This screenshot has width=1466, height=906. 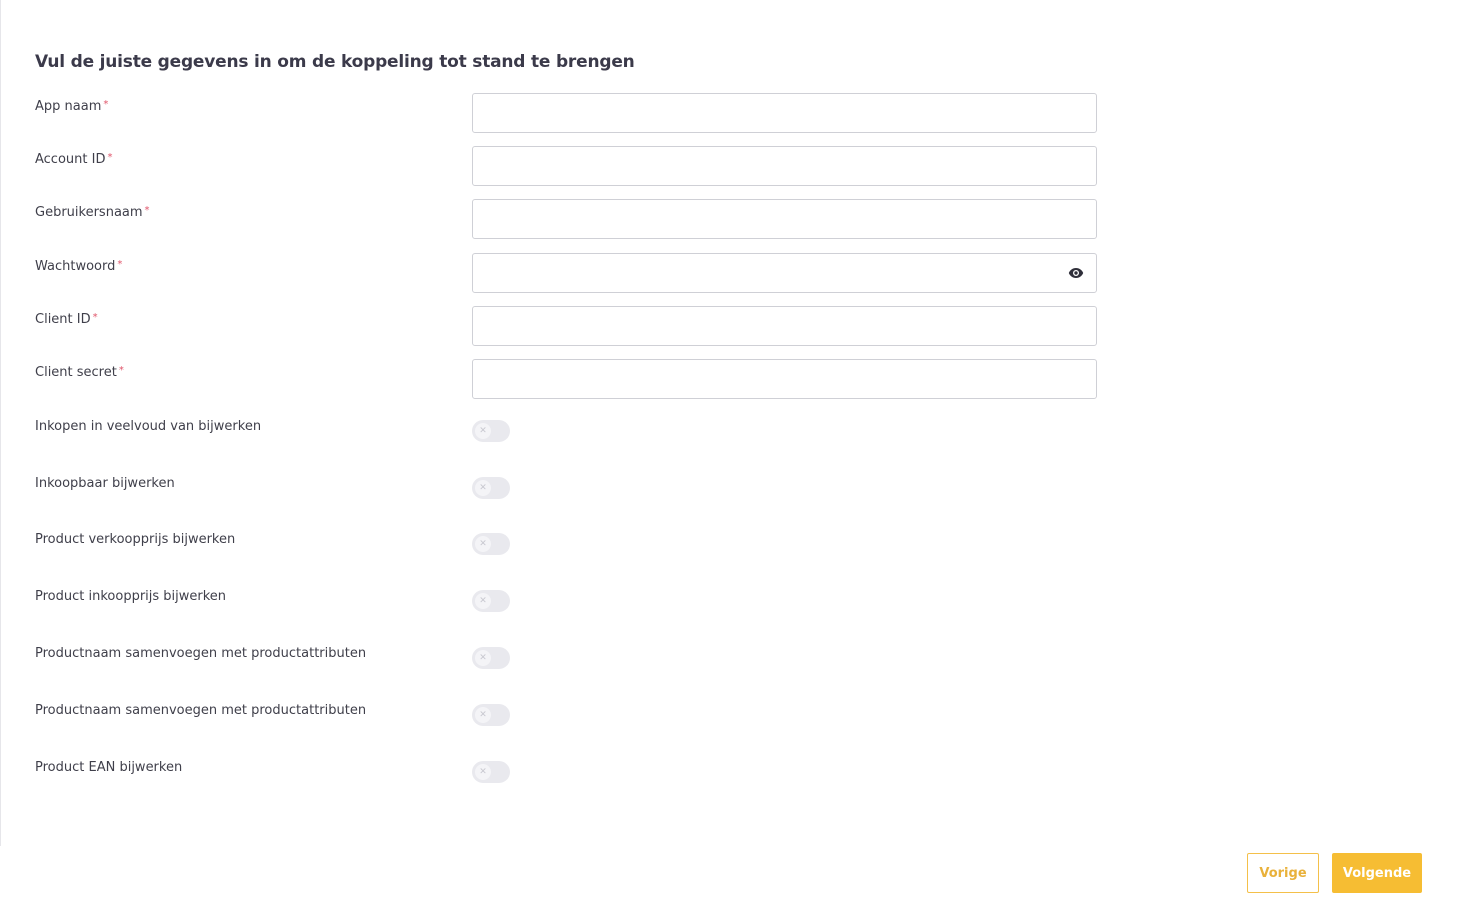 I want to click on toggle-label: Product inkoopprijs bijwerken, so click(x=131, y=596).